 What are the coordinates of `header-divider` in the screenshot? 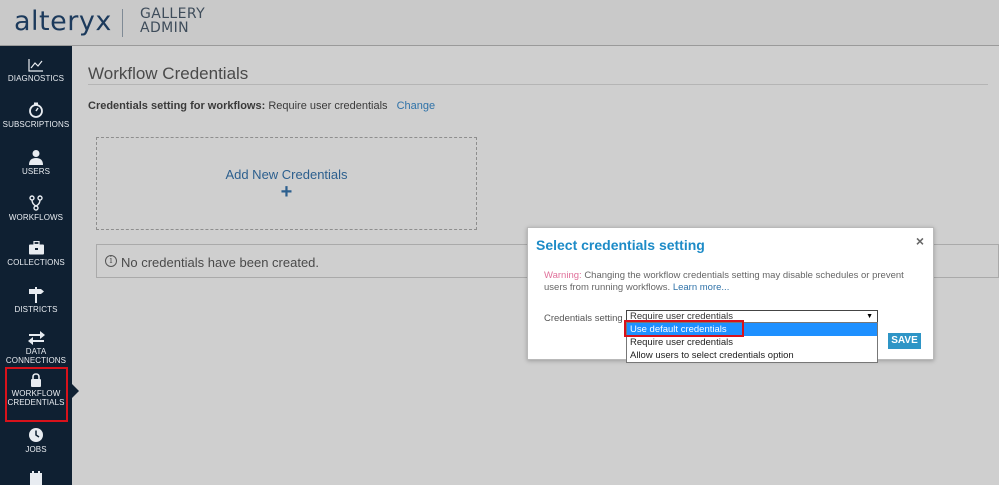 It's located at (122, 23).